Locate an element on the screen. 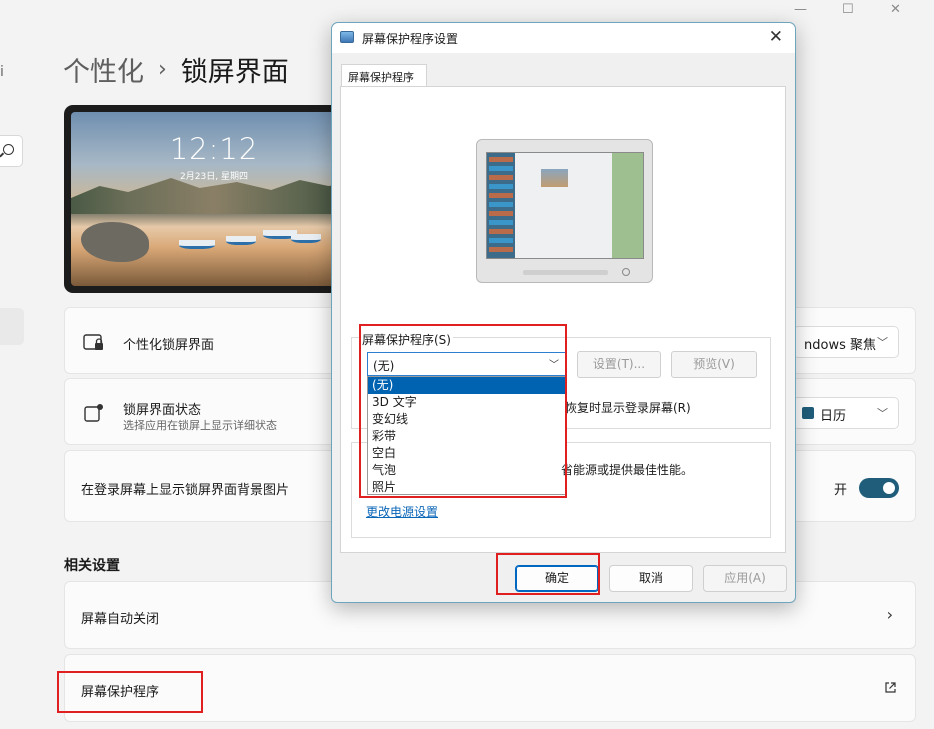 This screenshot has width=934, height=729. breadcrumb: 个性化 › 锁屏界面 is located at coordinates (176, 69).